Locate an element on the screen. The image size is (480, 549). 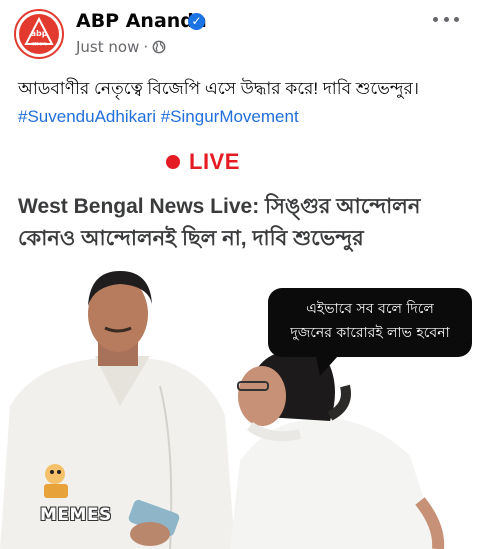
page-avatar: abp আনন্দ is located at coordinates (39, 34).